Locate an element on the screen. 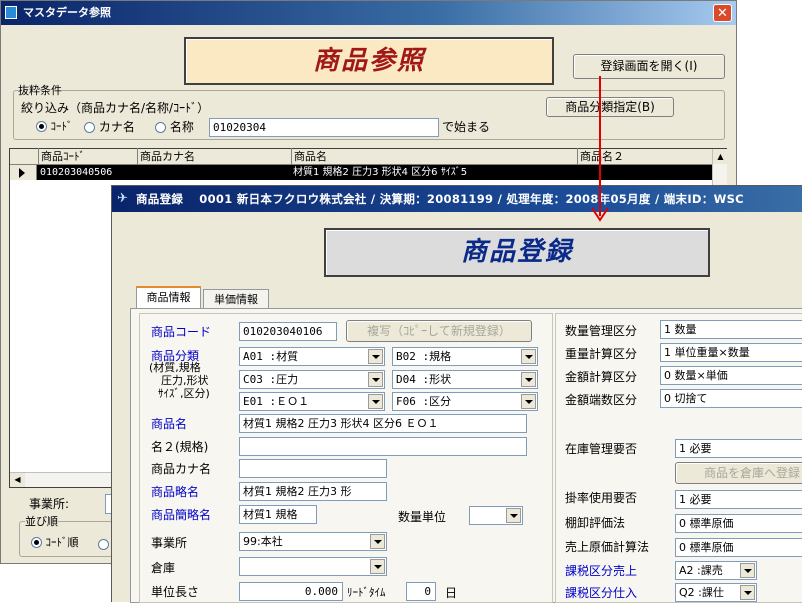  qty-unit-combo is located at coordinates (496, 515).